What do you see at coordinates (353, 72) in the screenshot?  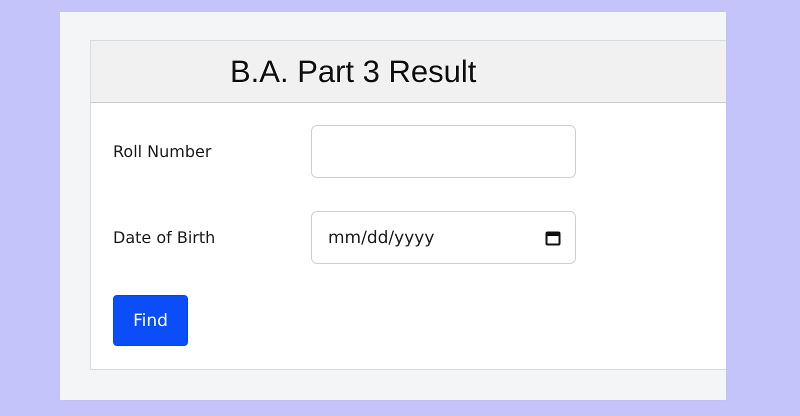 I see `card-title: B.A. Part 3 Result` at bounding box center [353, 72].